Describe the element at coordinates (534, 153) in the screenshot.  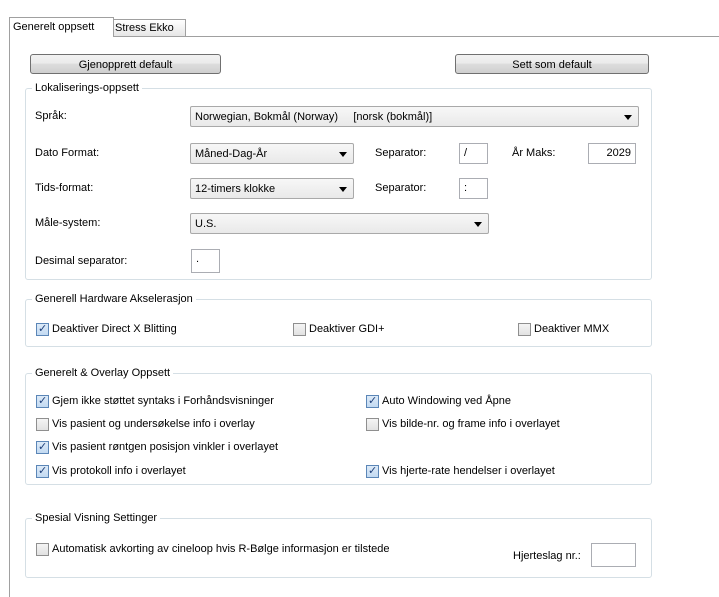
I see `year-max-label: År Maks:` at that location.